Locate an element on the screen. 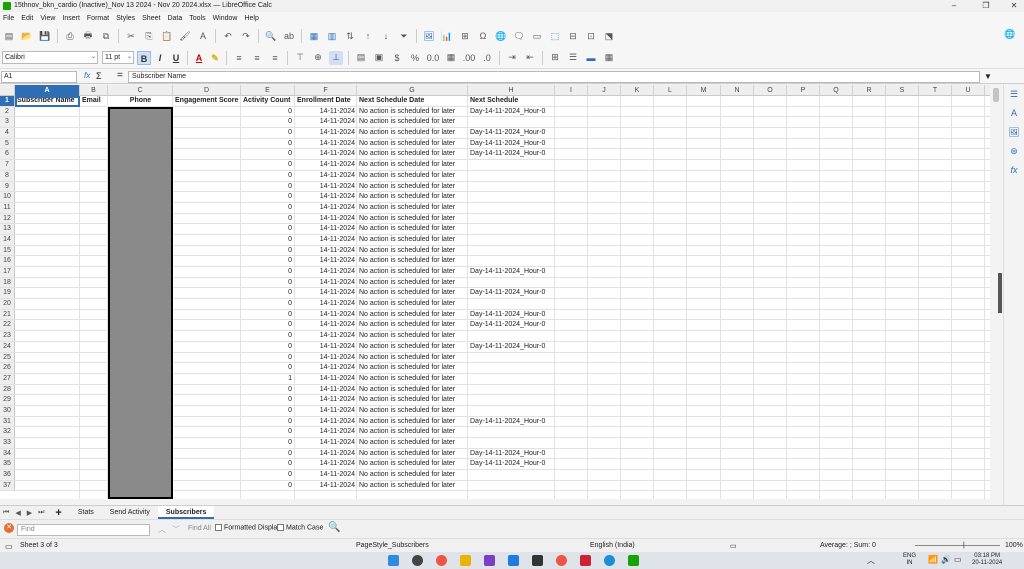 The image size is (1024, 569). column-header-q: Q is located at coordinates (836, 90).